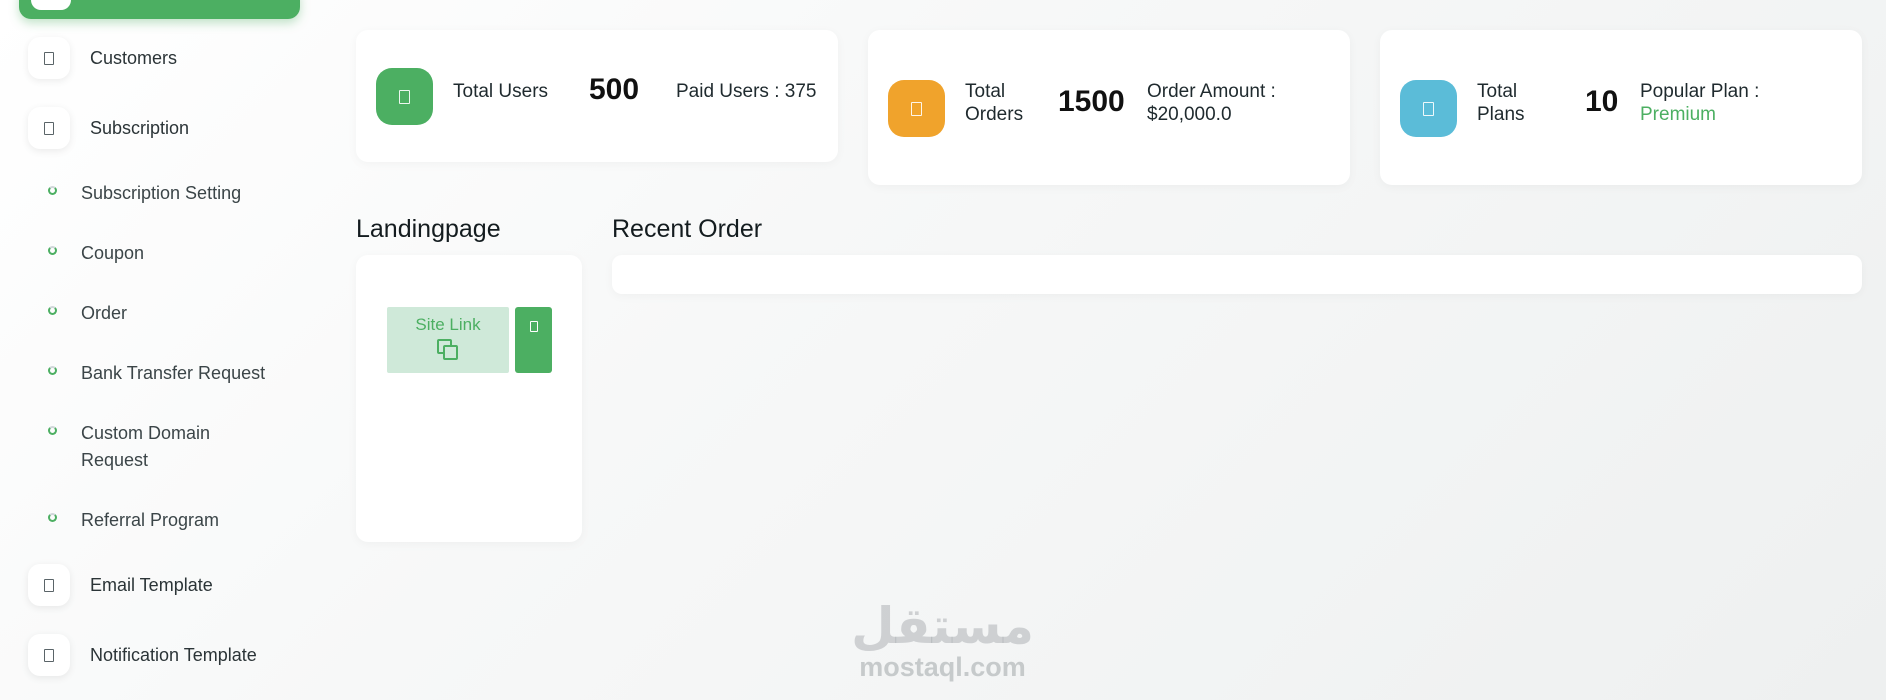  Describe the element at coordinates (1700, 91) in the screenshot. I see `stat-extra-label: Popular Plan :` at that location.